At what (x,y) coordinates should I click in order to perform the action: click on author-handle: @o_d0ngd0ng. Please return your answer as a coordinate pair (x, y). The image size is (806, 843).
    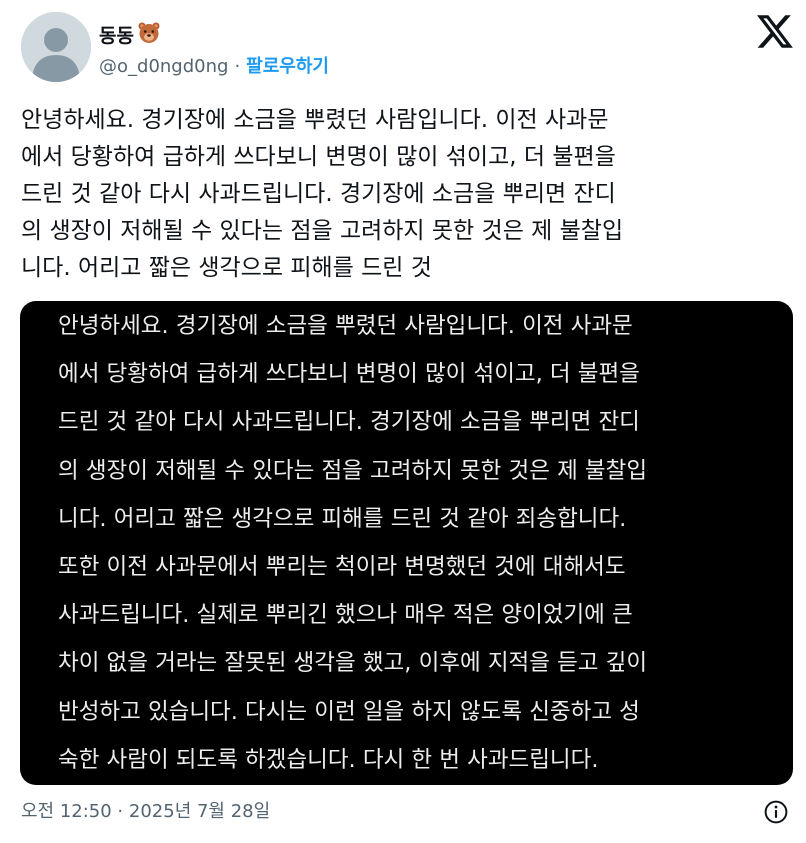
    Looking at the image, I should click on (163, 67).